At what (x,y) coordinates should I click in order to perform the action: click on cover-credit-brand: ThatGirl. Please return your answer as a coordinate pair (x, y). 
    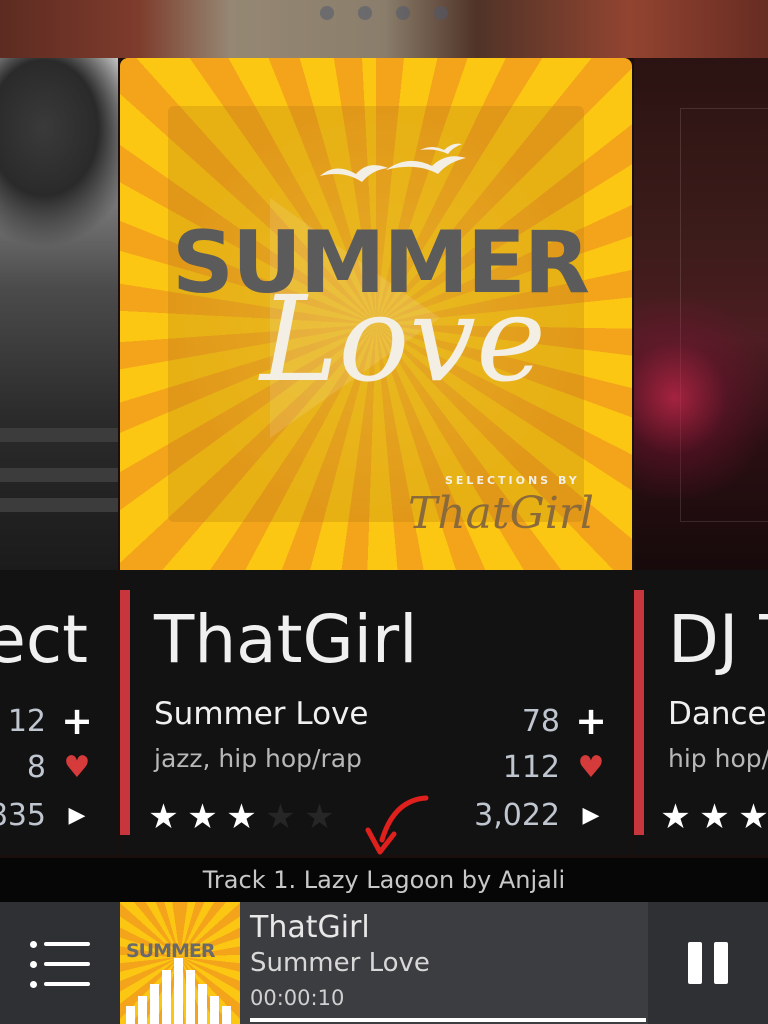
    Looking at the image, I should click on (501, 513).